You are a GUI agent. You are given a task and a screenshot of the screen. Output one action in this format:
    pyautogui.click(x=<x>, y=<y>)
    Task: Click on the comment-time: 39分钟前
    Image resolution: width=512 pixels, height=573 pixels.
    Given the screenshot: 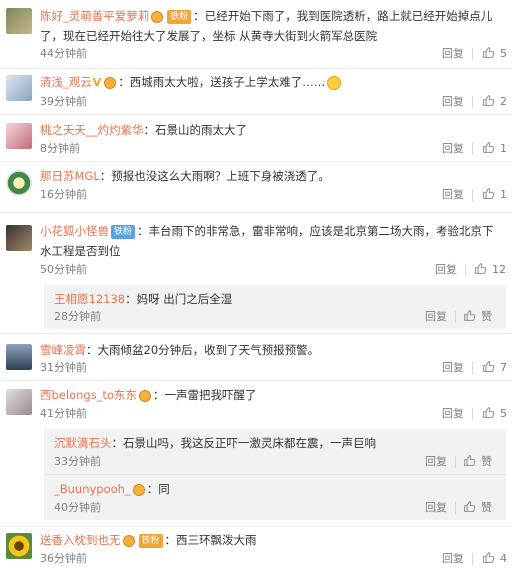 What is the action you would take?
    pyautogui.click(x=63, y=101)
    